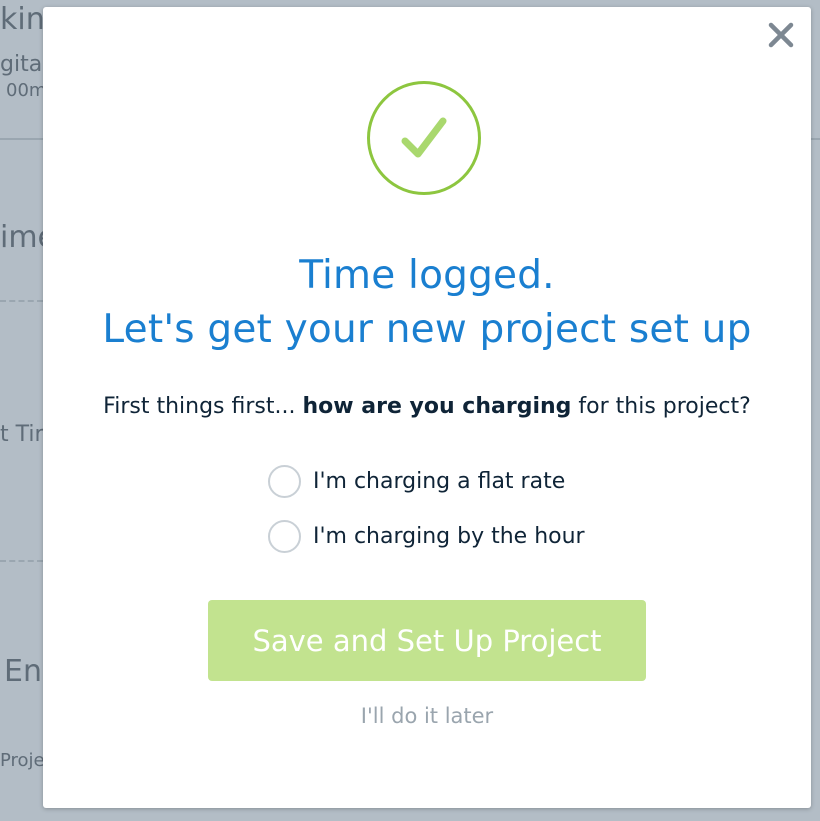 The image size is (820, 821). Describe the element at coordinates (439, 481) in the screenshot. I see `option-flat-rate-label: I'm charging a flat rate` at that location.